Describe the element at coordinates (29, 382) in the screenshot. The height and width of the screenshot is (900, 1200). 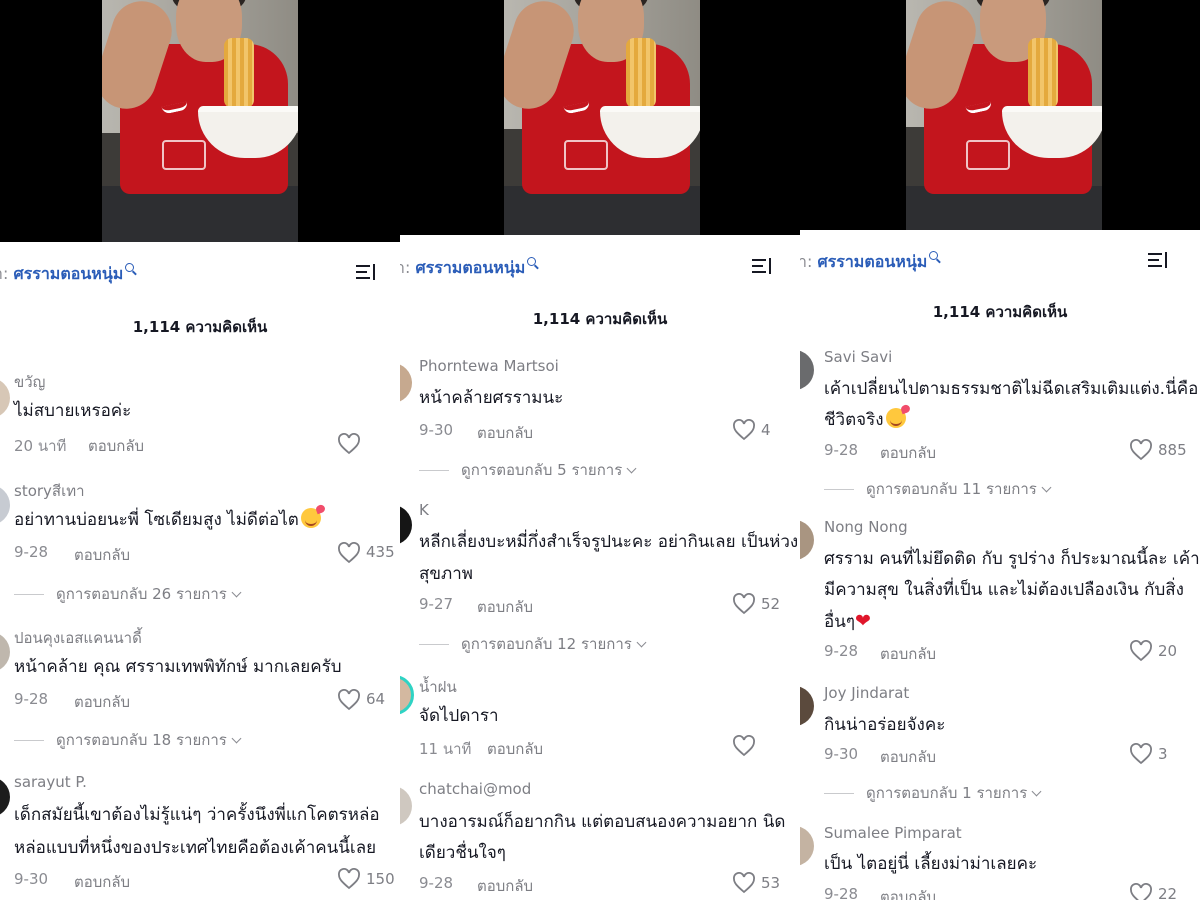
I see `username: ขวัญ` at that location.